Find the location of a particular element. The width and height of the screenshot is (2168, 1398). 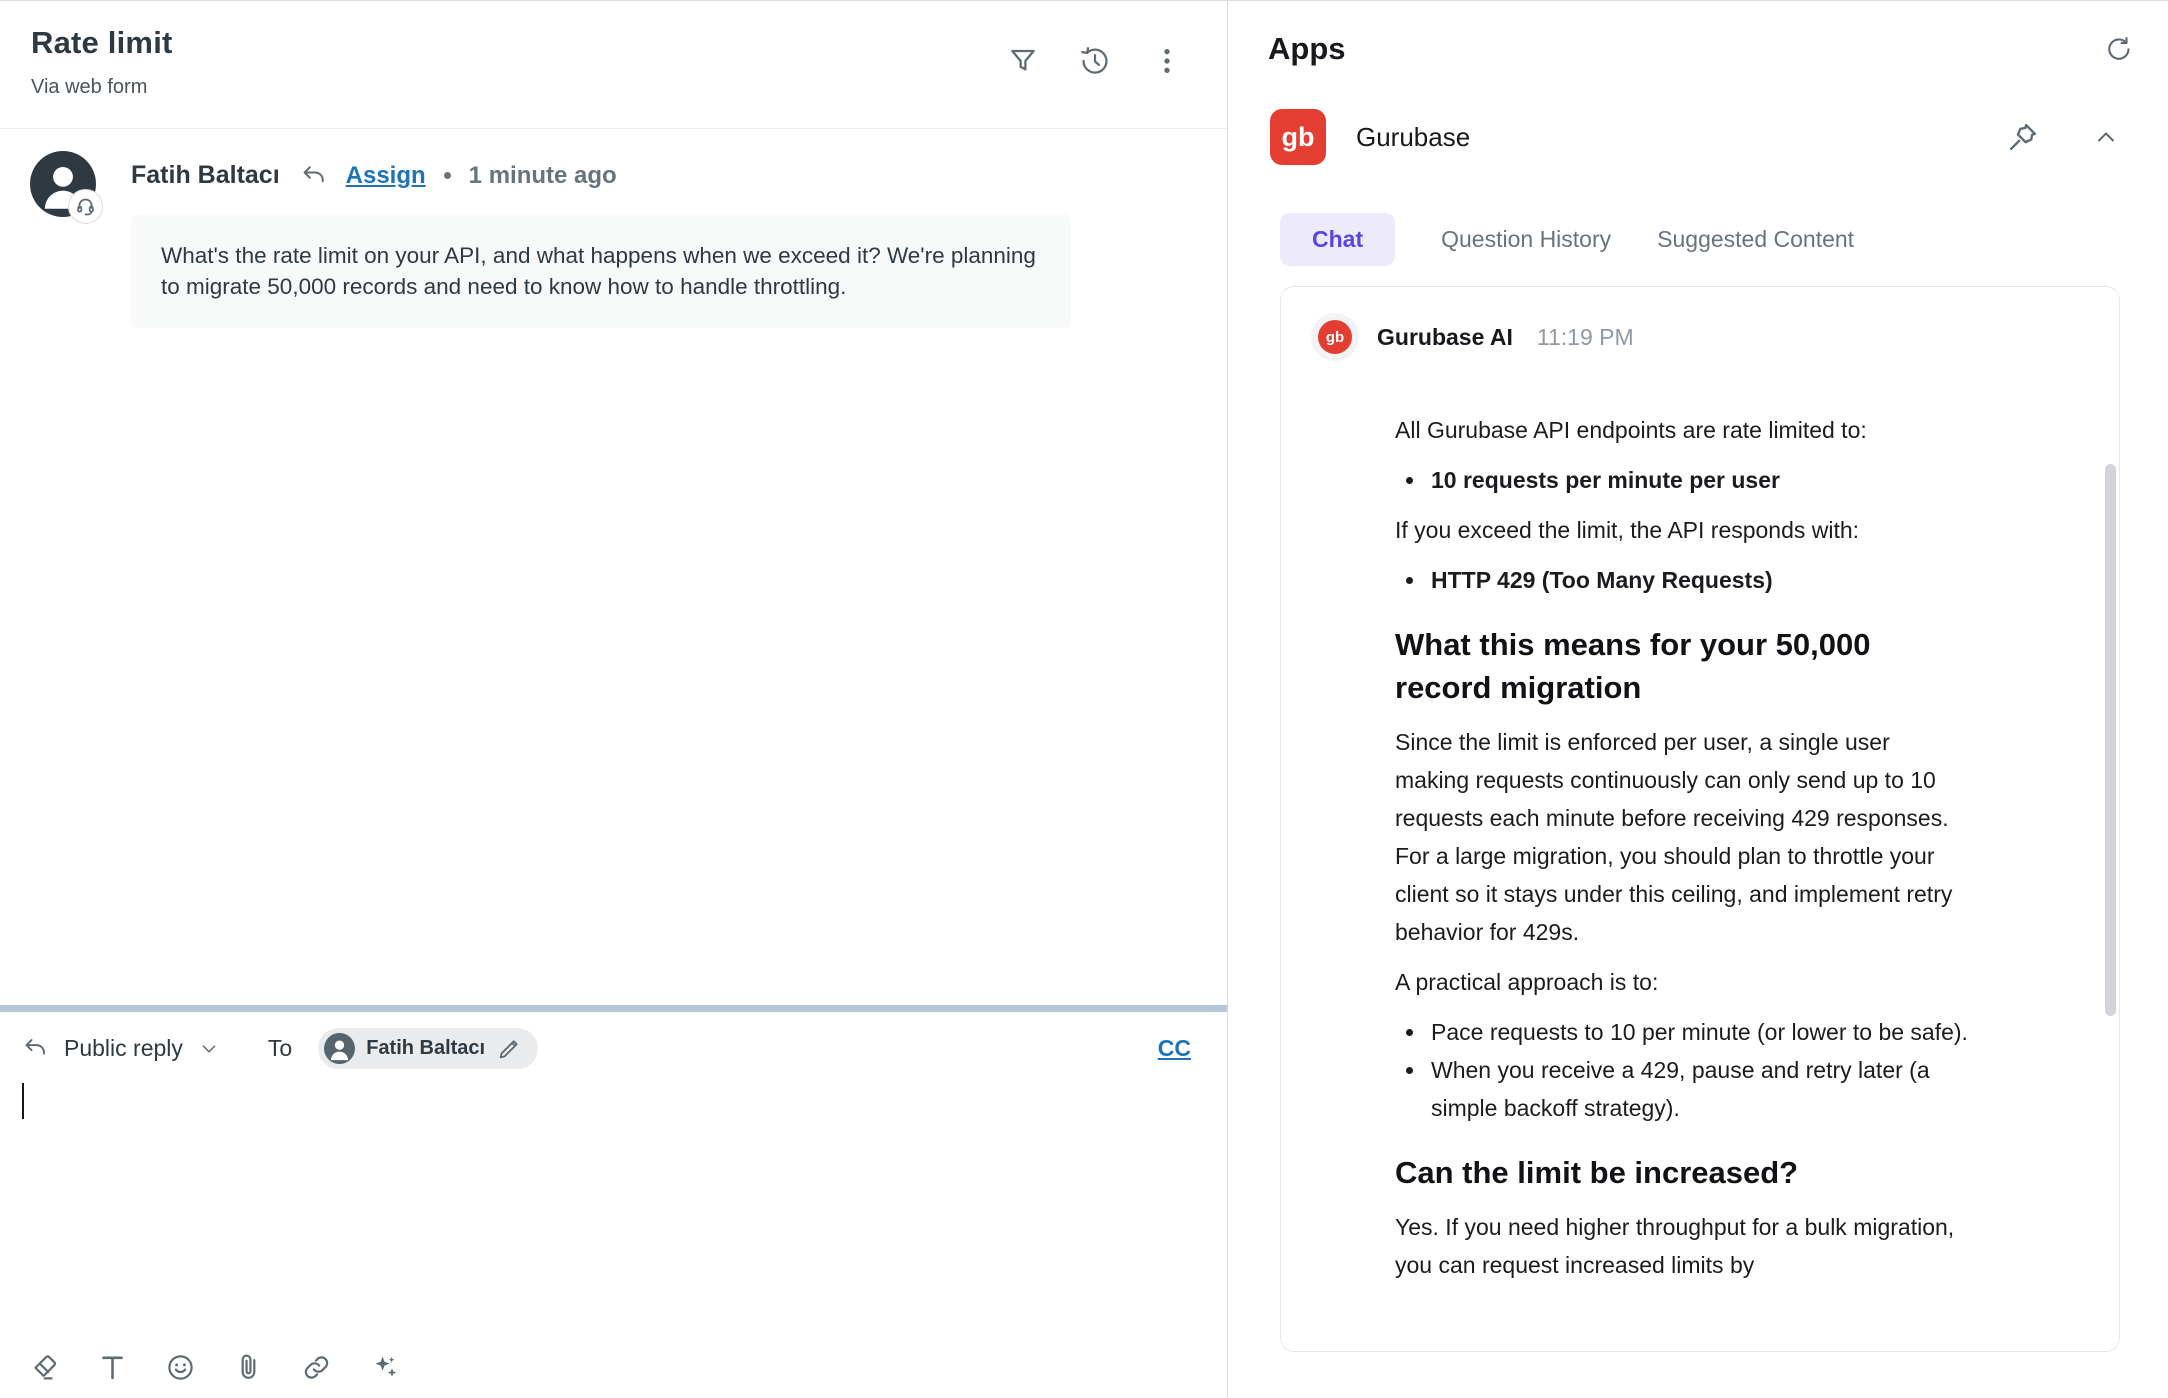

chat-list: HTTP 429 (Too Many Requests) is located at coordinates (1682, 580).